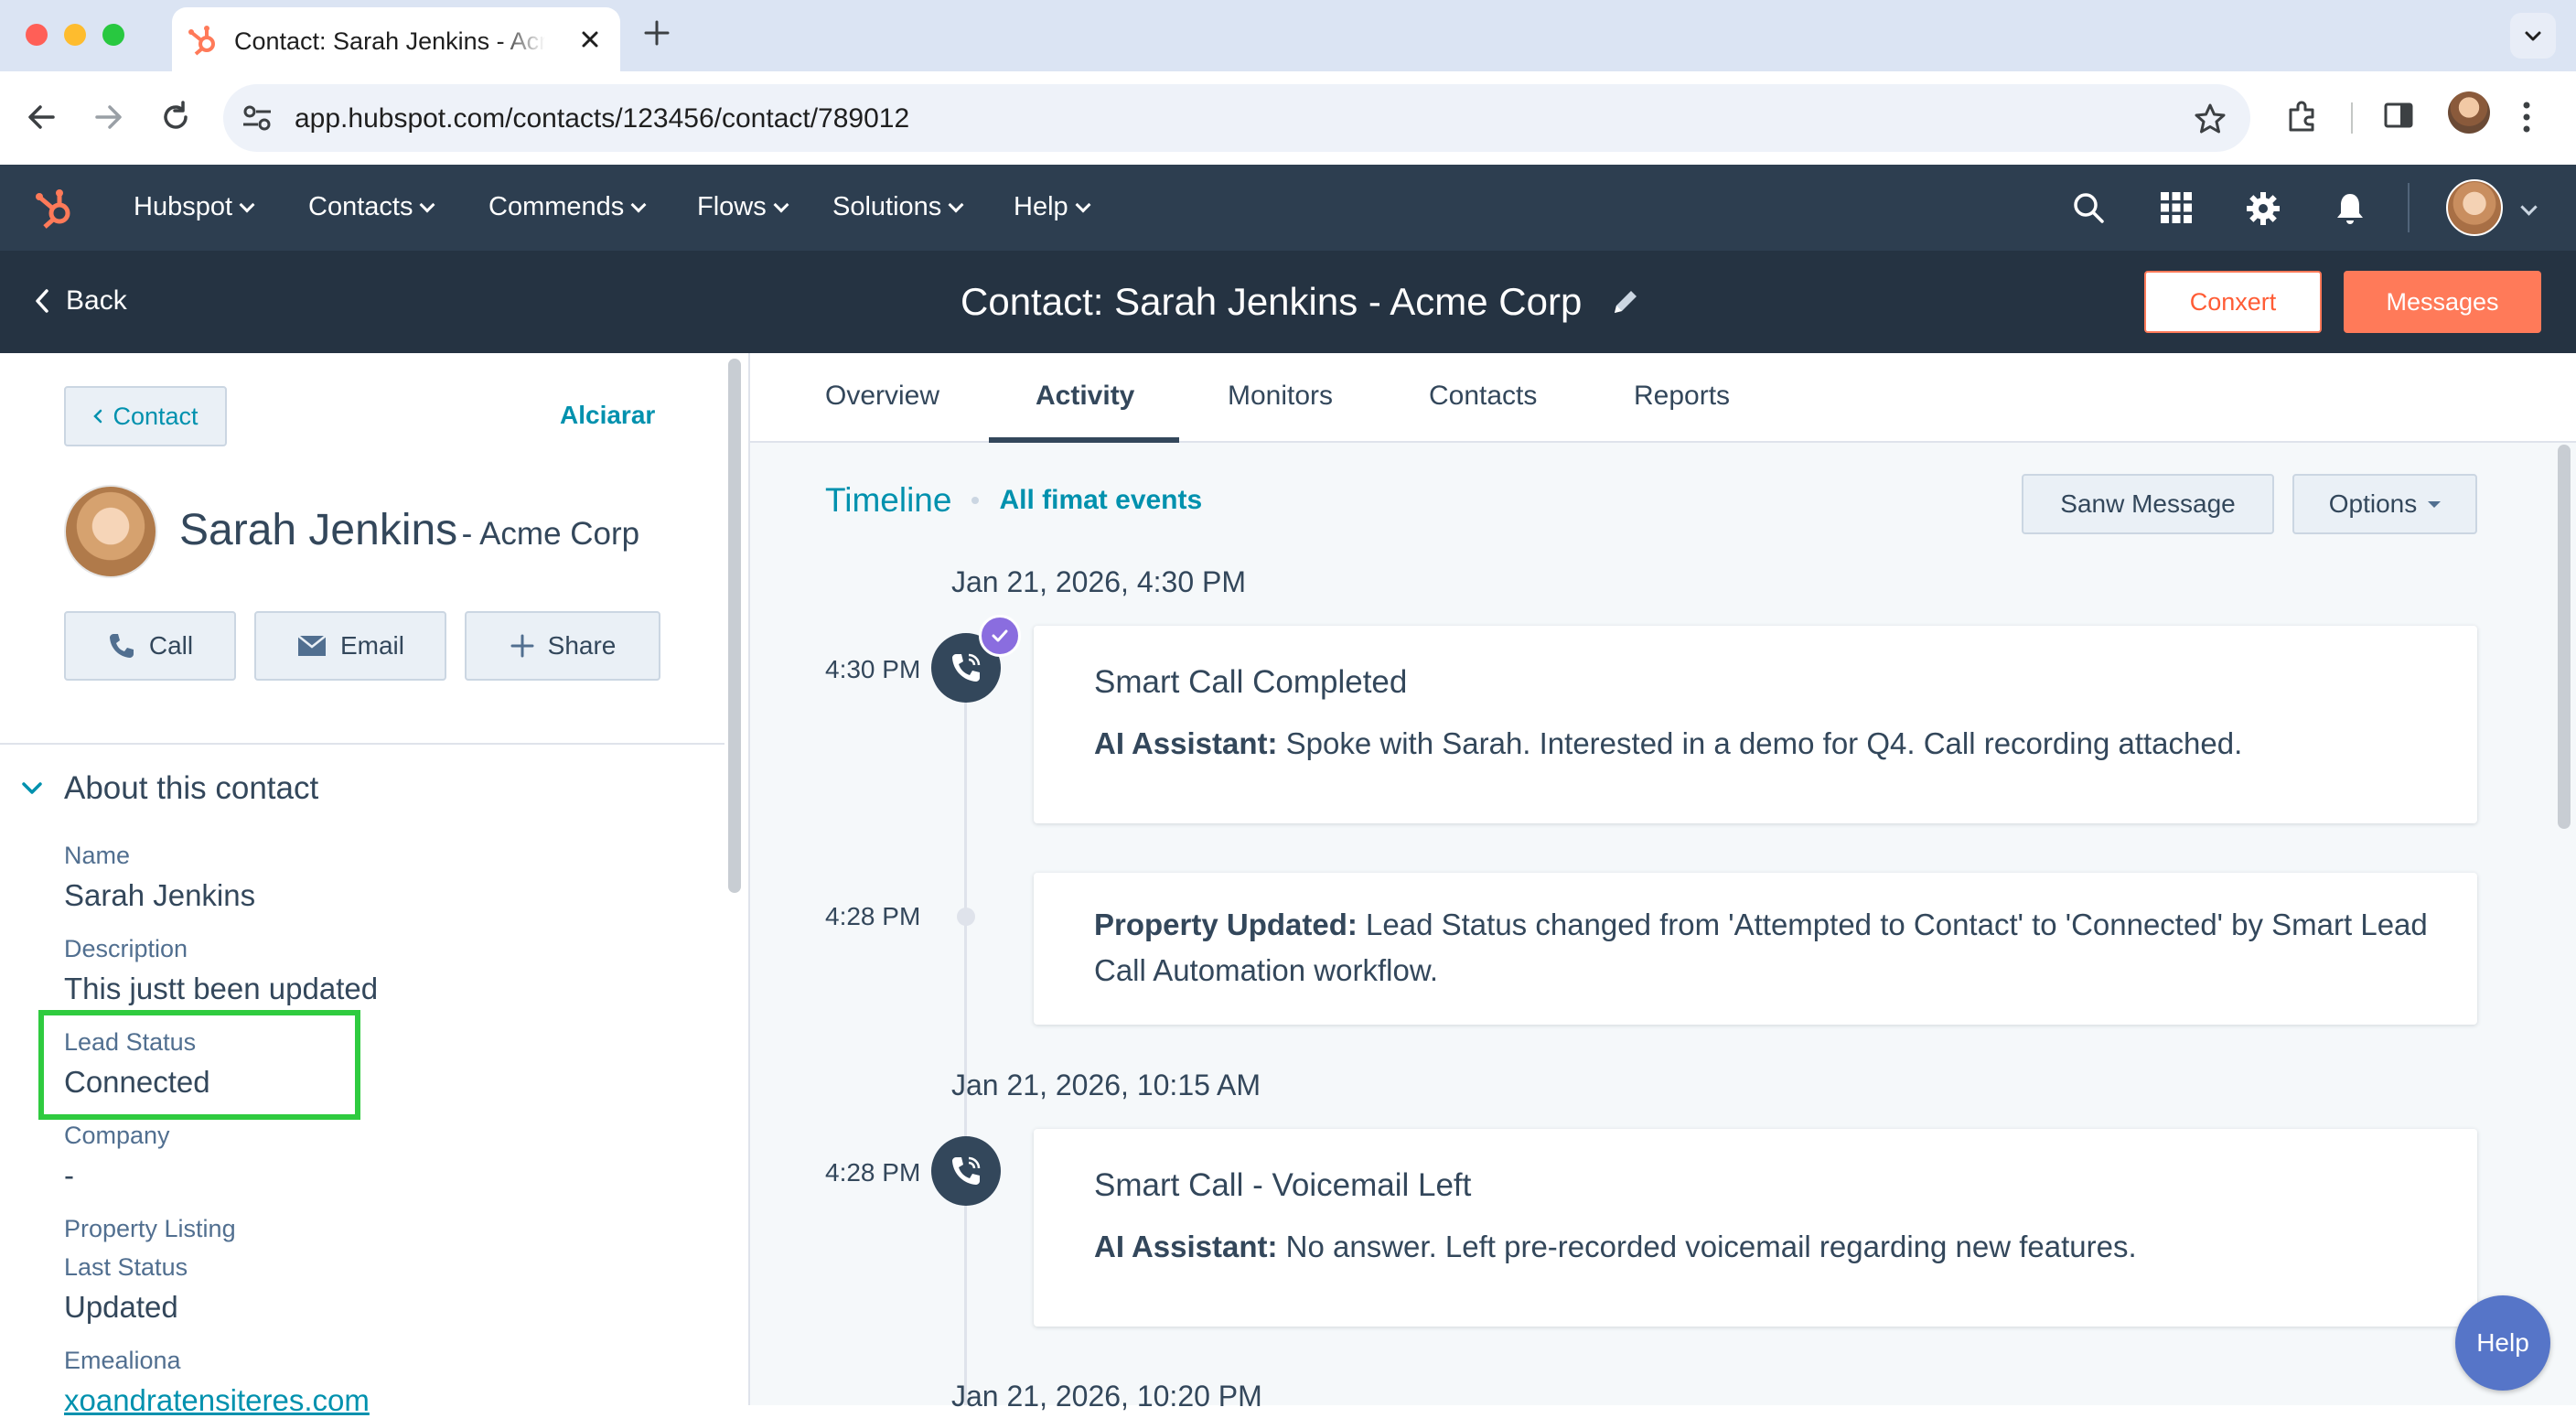  What do you see at coordinates (567, 207) in the screenshot?
I see `nav-commends: Commends` at bounding box center [567, 207].